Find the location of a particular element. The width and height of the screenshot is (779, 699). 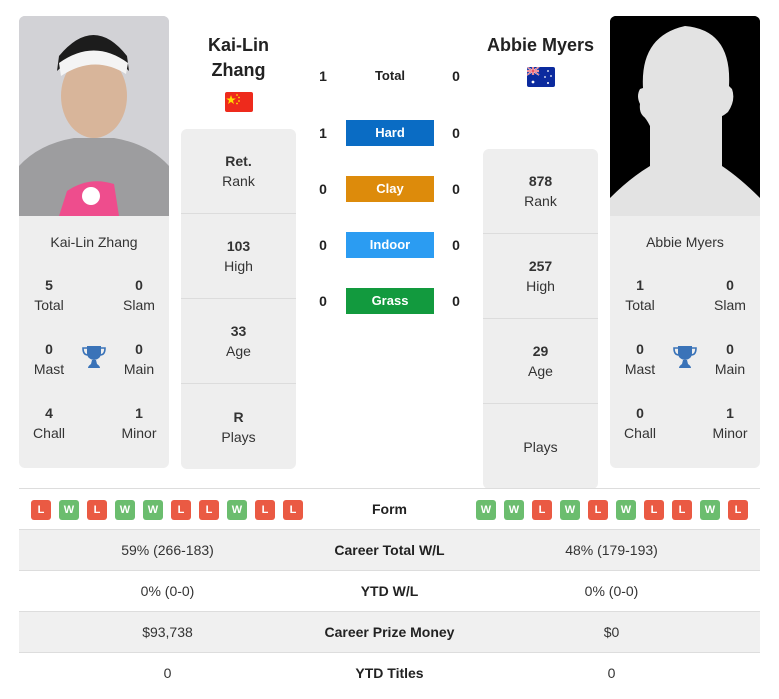

h2h-total-row: 1 Total 0 is located at coordinates (390, 76).